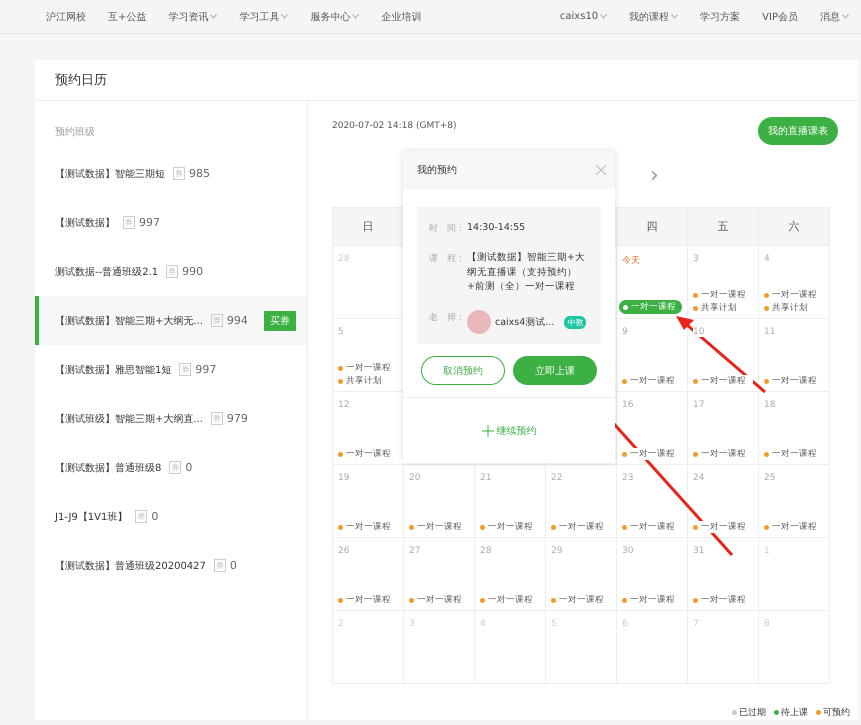 The height and width of the screenshot is (725, 861). Describe the element at coordinates (526, 272) in the screenshot. I see `field-value: 【测试数据】智能三期+大纲无直播课（支持预约）+前测（全）一对一课程` at that location.